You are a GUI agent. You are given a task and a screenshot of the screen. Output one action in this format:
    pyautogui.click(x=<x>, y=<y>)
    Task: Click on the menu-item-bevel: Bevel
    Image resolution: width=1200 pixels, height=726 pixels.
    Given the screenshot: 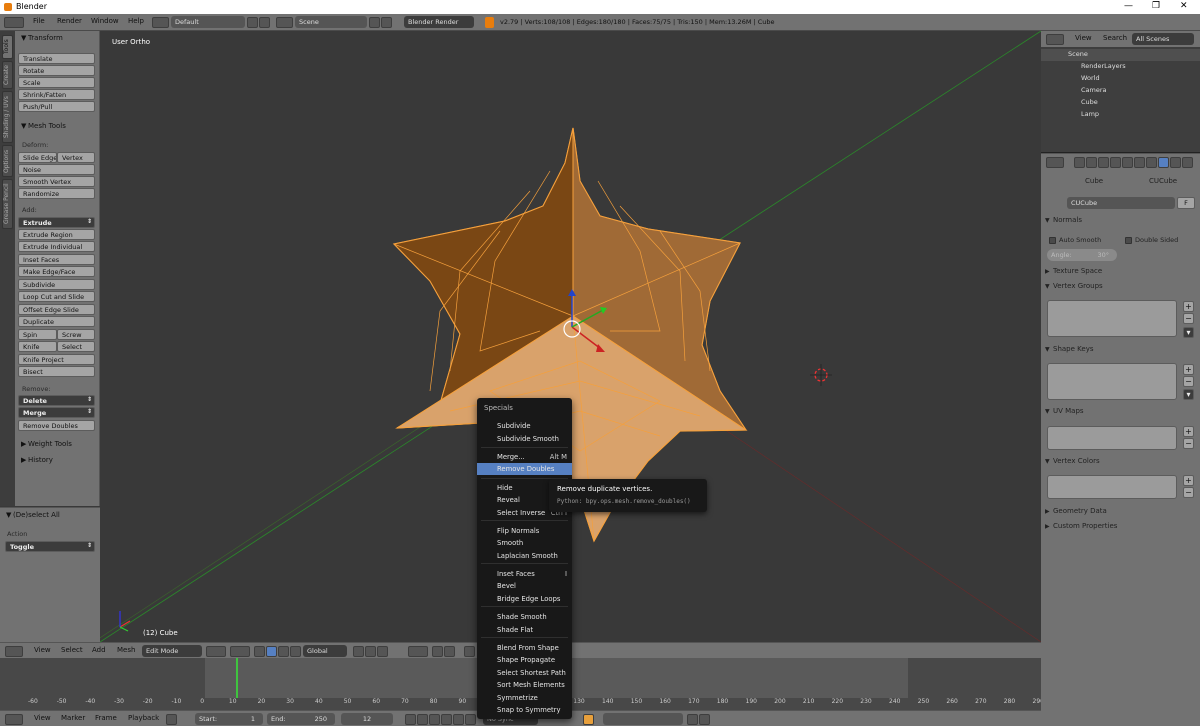 What is the action you would take?
    pyautogui.click(x=524, y=586)
    